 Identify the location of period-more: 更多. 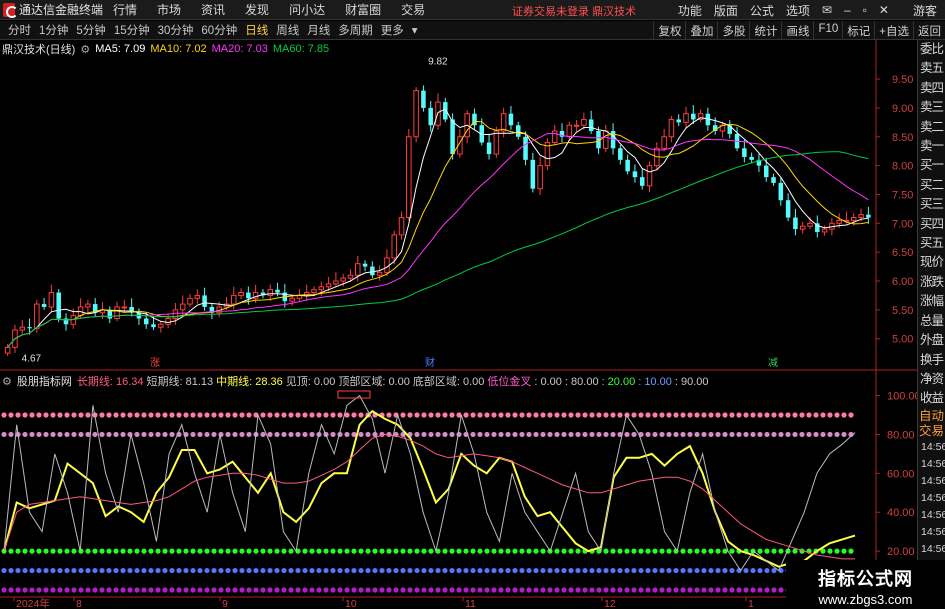
(392, 30).